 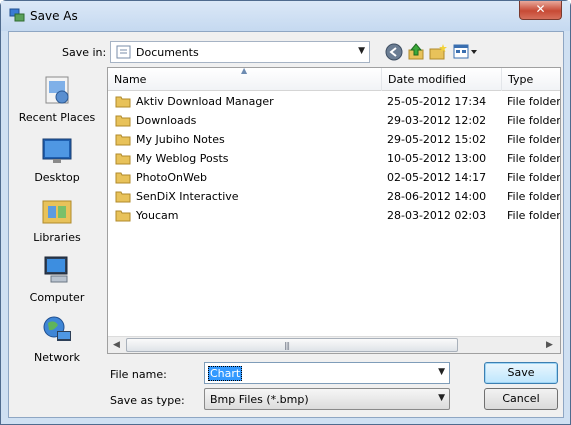 What do you see at coordinates (438, 52) in the screenshot?
I see `new-folder-icon` at bounding box center [438, 52].